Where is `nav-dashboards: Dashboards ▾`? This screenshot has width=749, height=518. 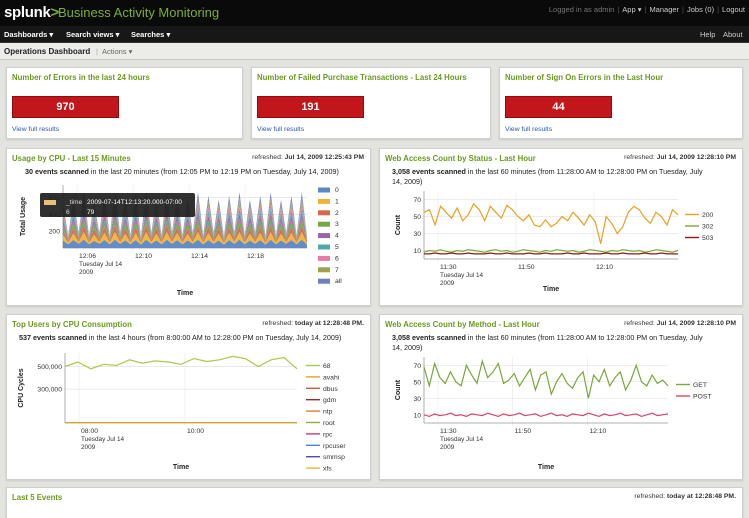
nav-dashboards: Dashboards ▾ is located at coordinates (28, 34).